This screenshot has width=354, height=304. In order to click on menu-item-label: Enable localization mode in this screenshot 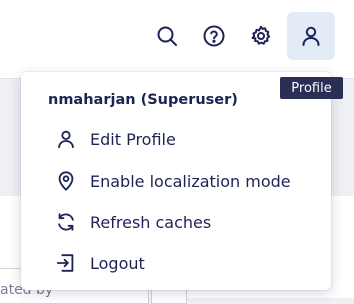, I will do `click(190, 181)`.